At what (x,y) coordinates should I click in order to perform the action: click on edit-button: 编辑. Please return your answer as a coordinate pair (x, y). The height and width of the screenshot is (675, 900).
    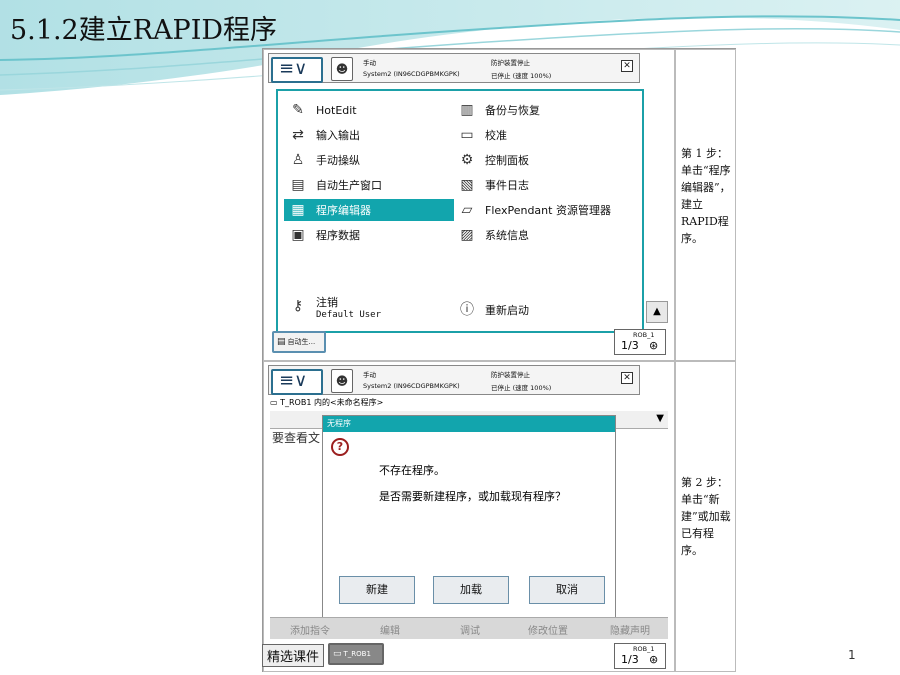
    Looking at the image, I should click on (390, 629).